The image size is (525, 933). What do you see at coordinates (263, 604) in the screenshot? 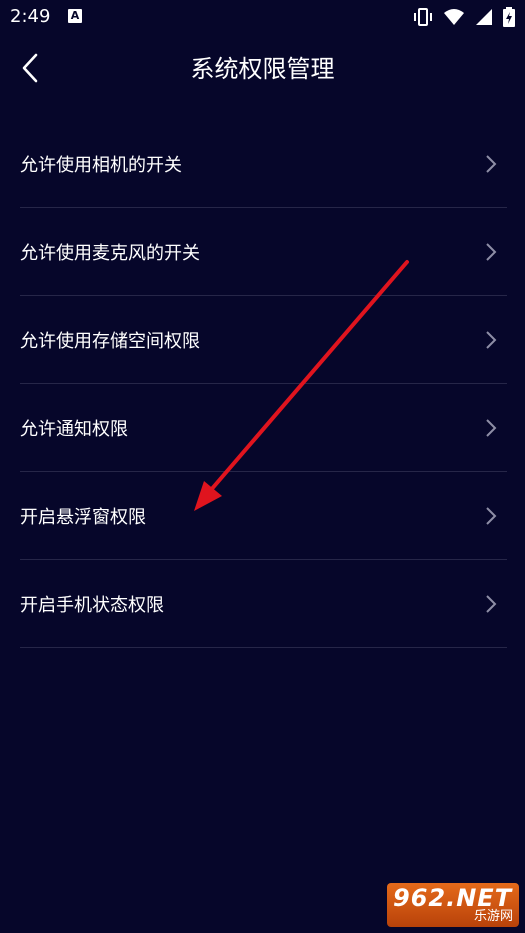
I see `permission-item-phone-state: 开启手机状态权限` at bounding box center [263, 604].